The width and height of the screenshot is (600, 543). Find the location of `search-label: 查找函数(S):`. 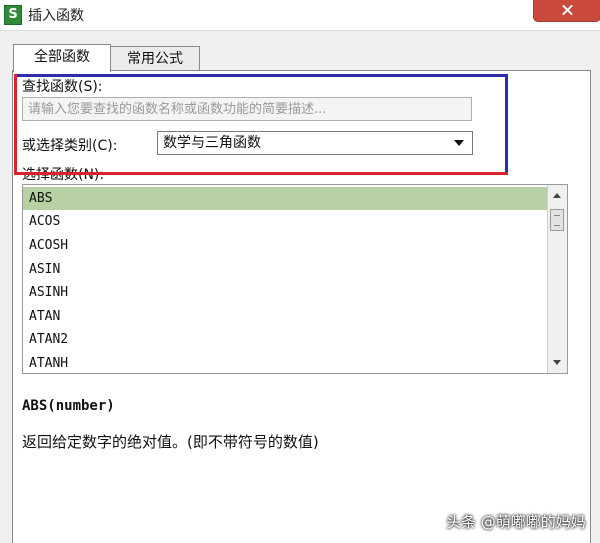

search-label: 查找函数(S): is located at coordinates (62, 87).